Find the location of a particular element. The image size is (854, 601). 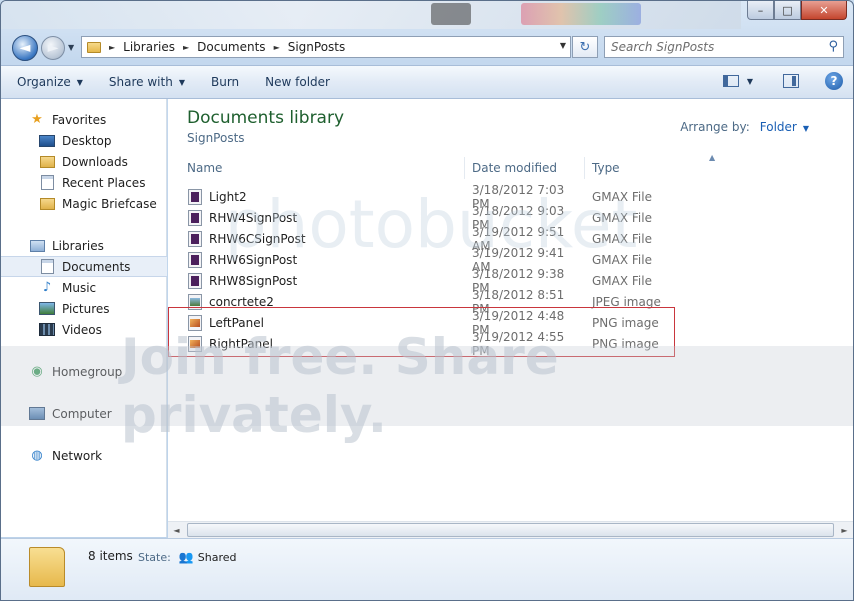

library-subtitle: SignPosts is located at coordinates (216, 138).